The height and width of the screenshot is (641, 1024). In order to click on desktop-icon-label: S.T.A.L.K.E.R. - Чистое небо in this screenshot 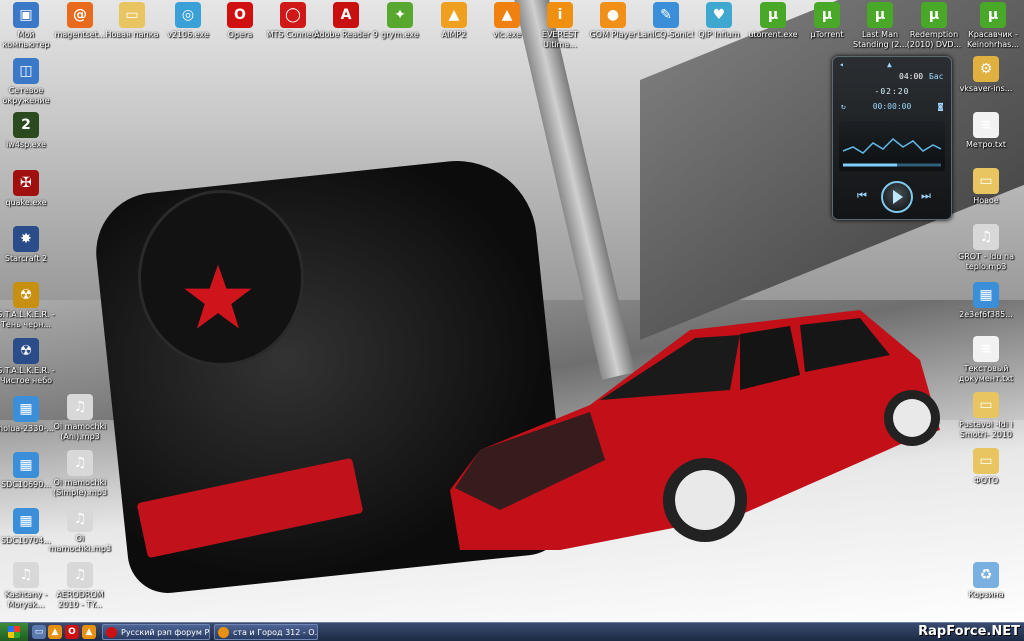, I will do `click(27, 375)`.